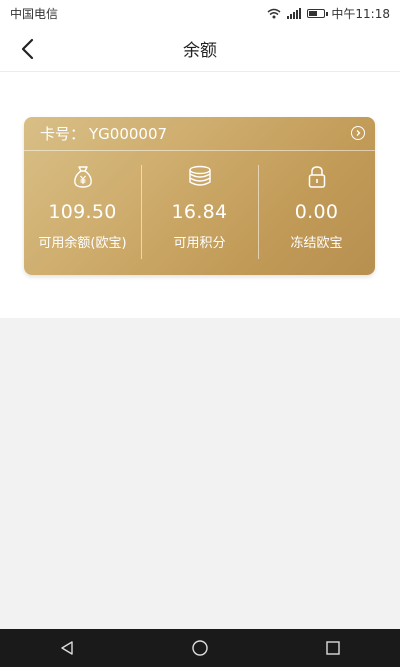 The width and height of the screenshot is (400, 667). I want to click on wifi-icon, so click(274, 13).